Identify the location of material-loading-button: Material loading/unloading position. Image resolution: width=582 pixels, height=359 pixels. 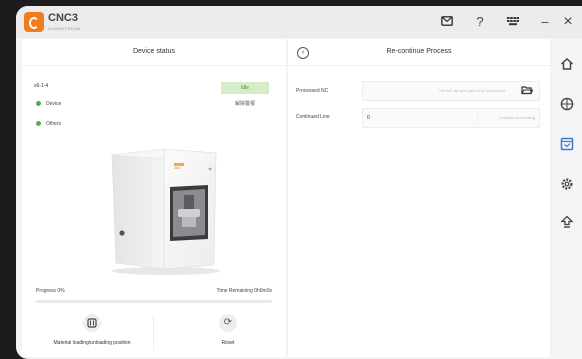
(92, 330).